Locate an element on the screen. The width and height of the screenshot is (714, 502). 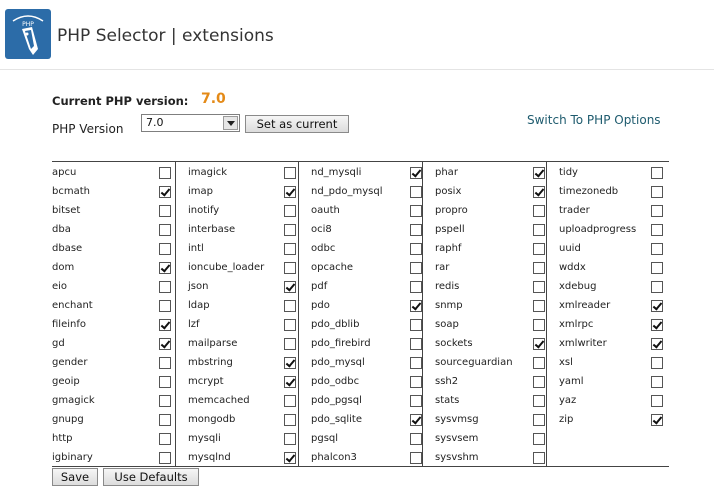
extension-row: wddx is located at coordinates (608, 268).